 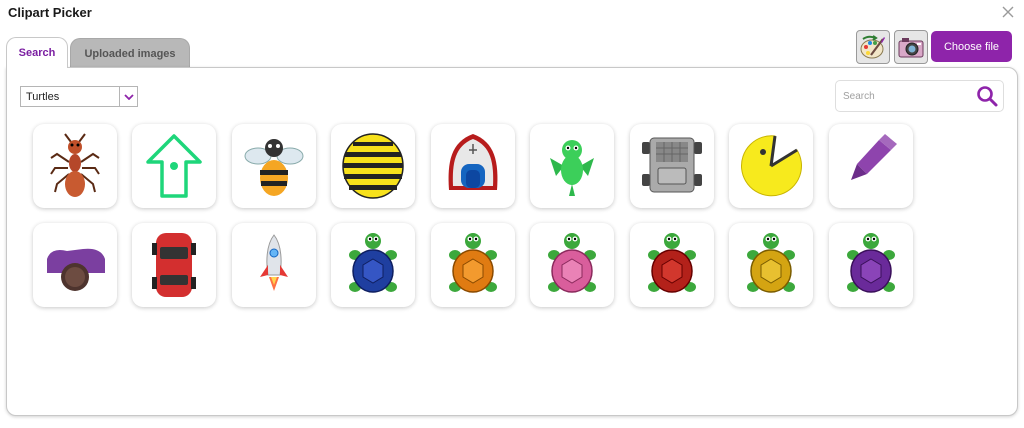 I want to click on clipart-rover, so click(x=672, y=166).